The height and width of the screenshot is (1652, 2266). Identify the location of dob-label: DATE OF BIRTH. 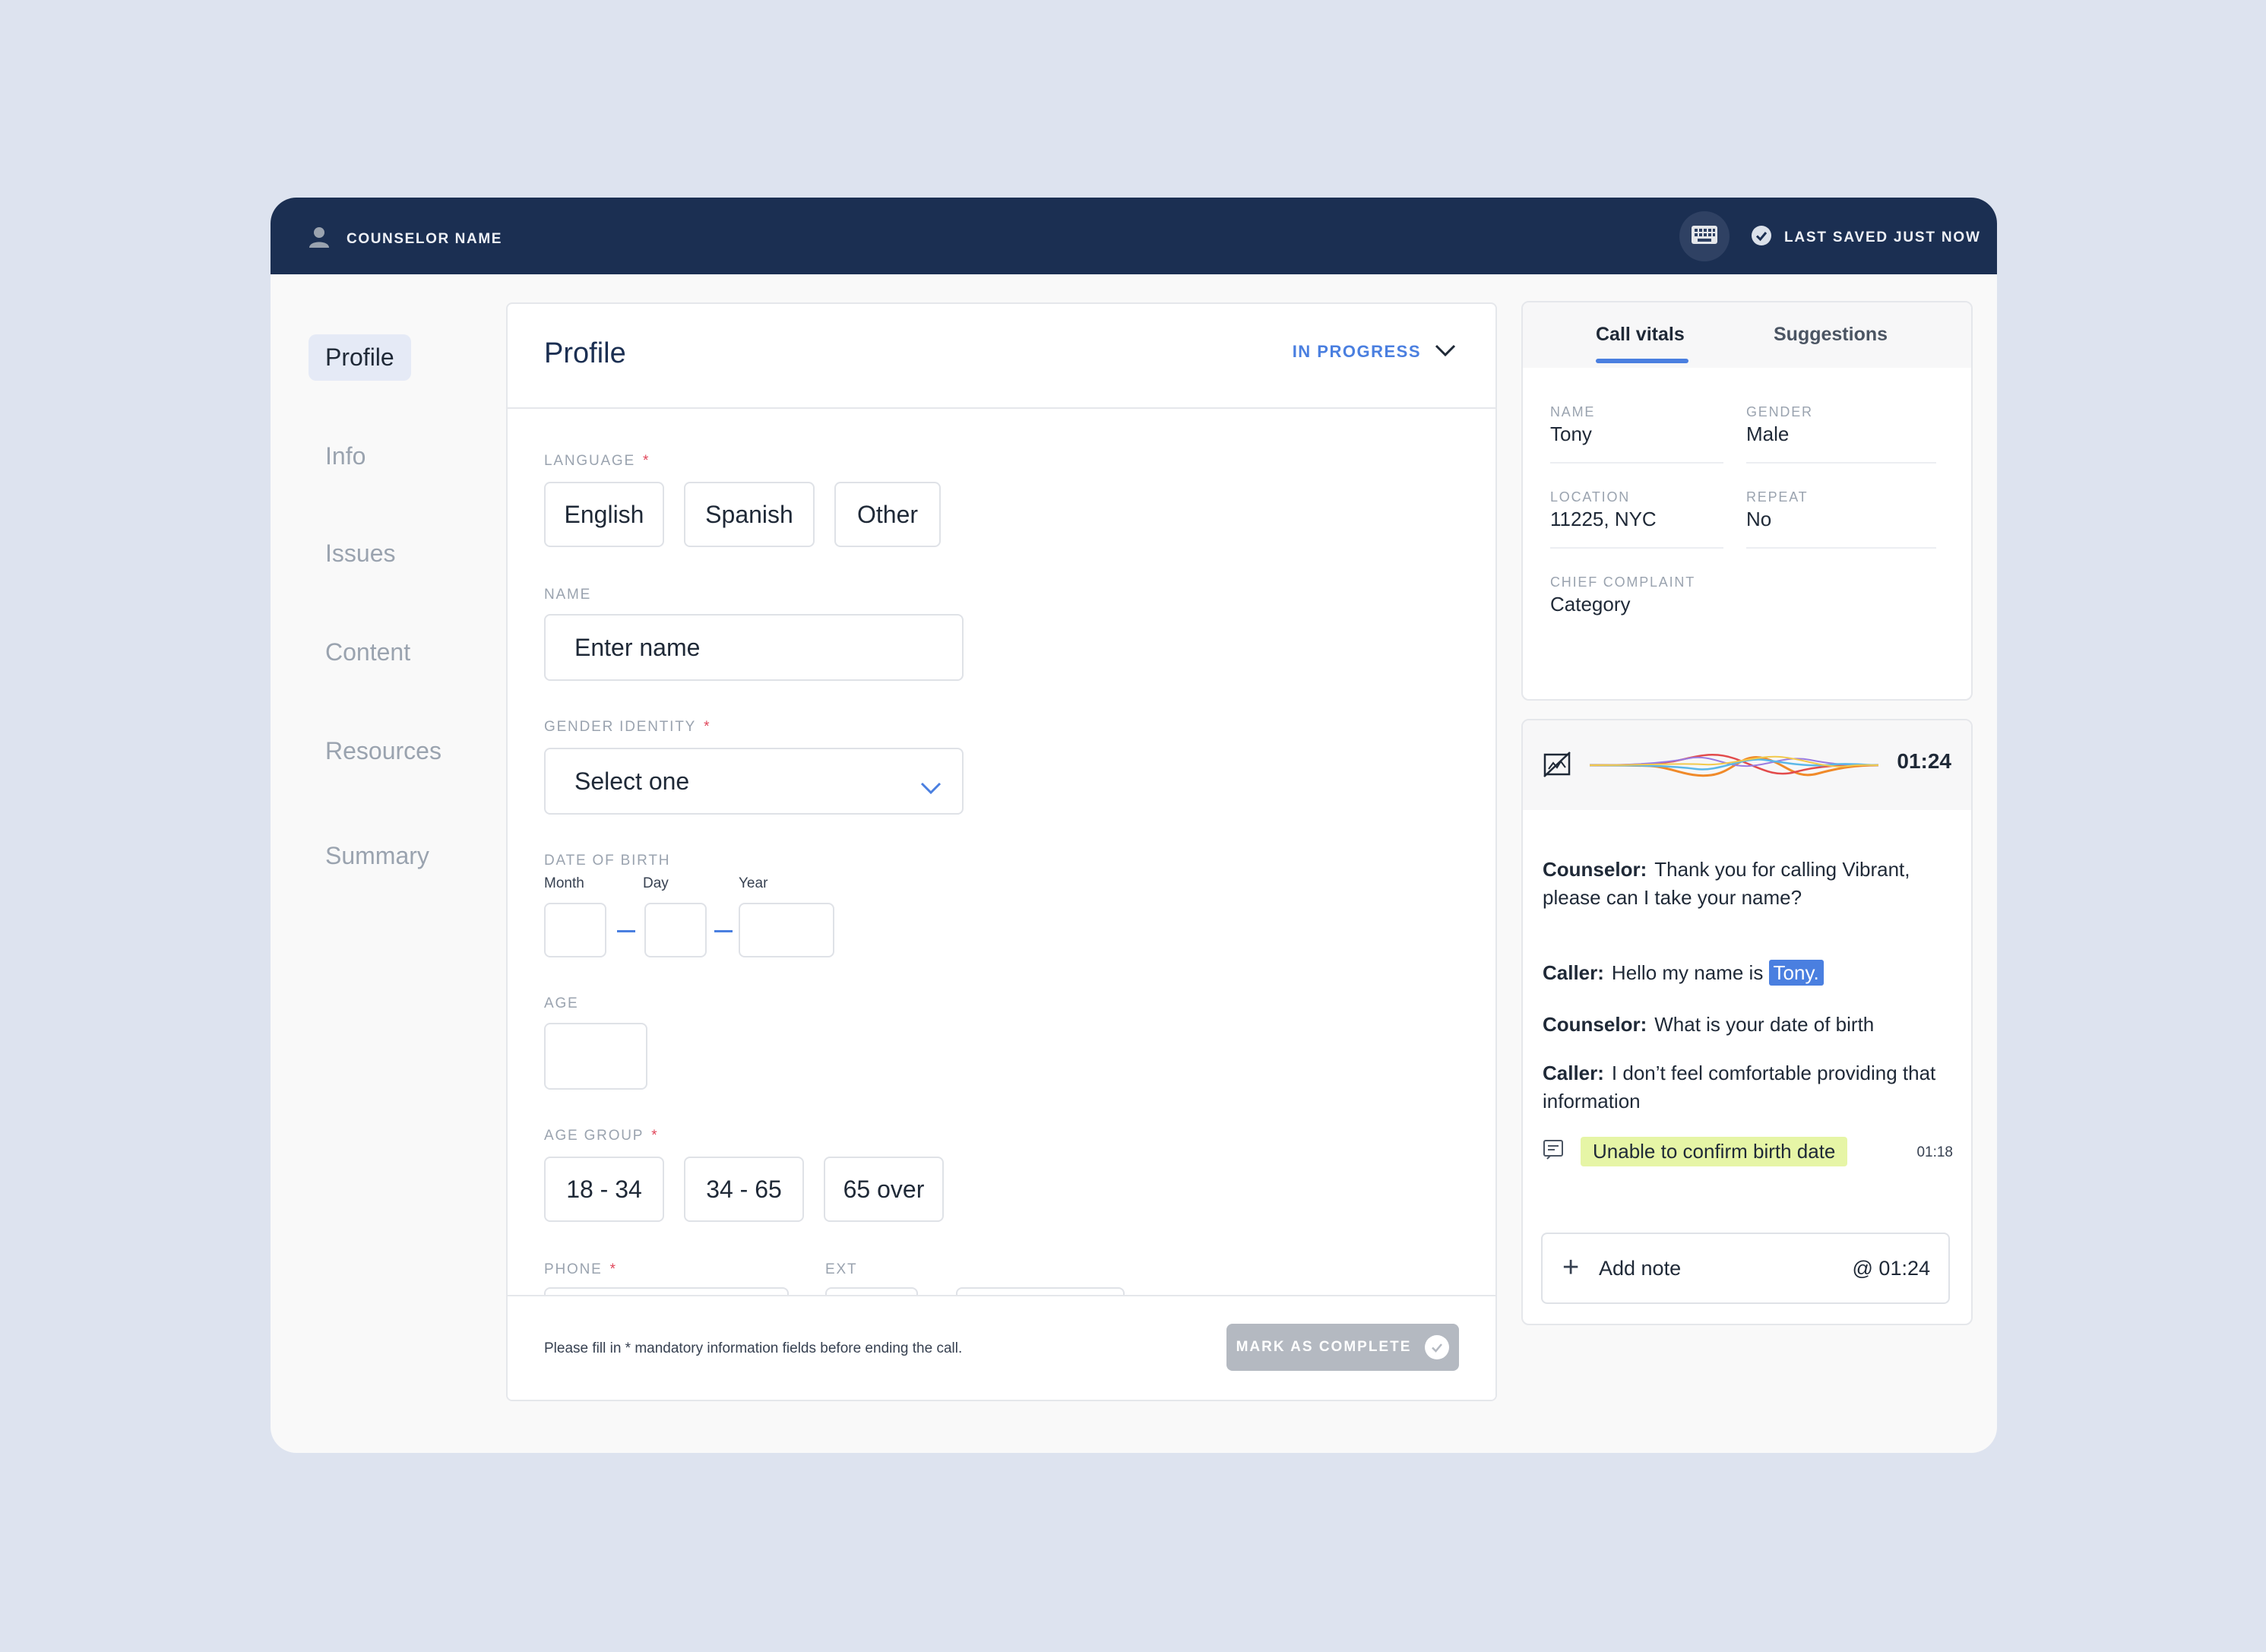
(607, 861).